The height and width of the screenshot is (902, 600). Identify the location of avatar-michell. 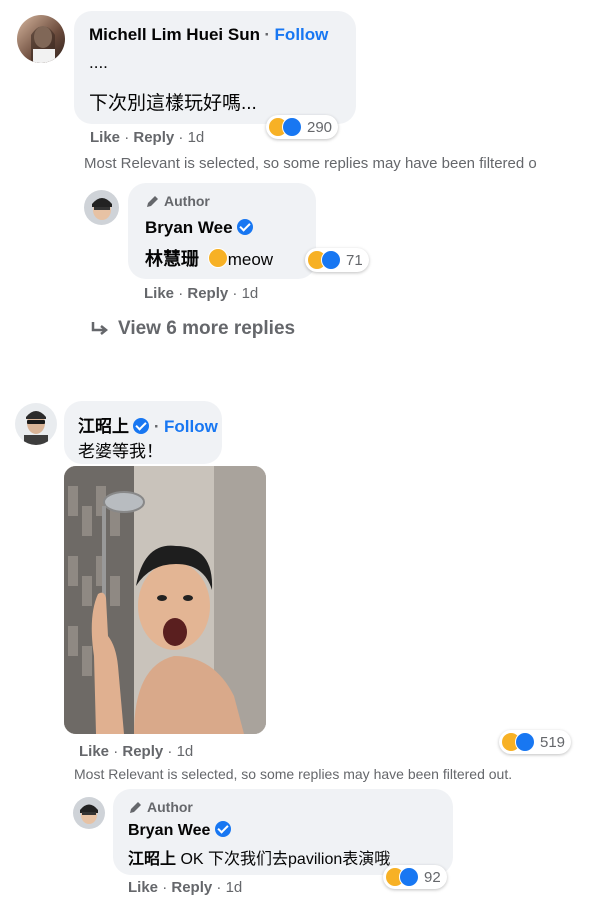
(41, 39).